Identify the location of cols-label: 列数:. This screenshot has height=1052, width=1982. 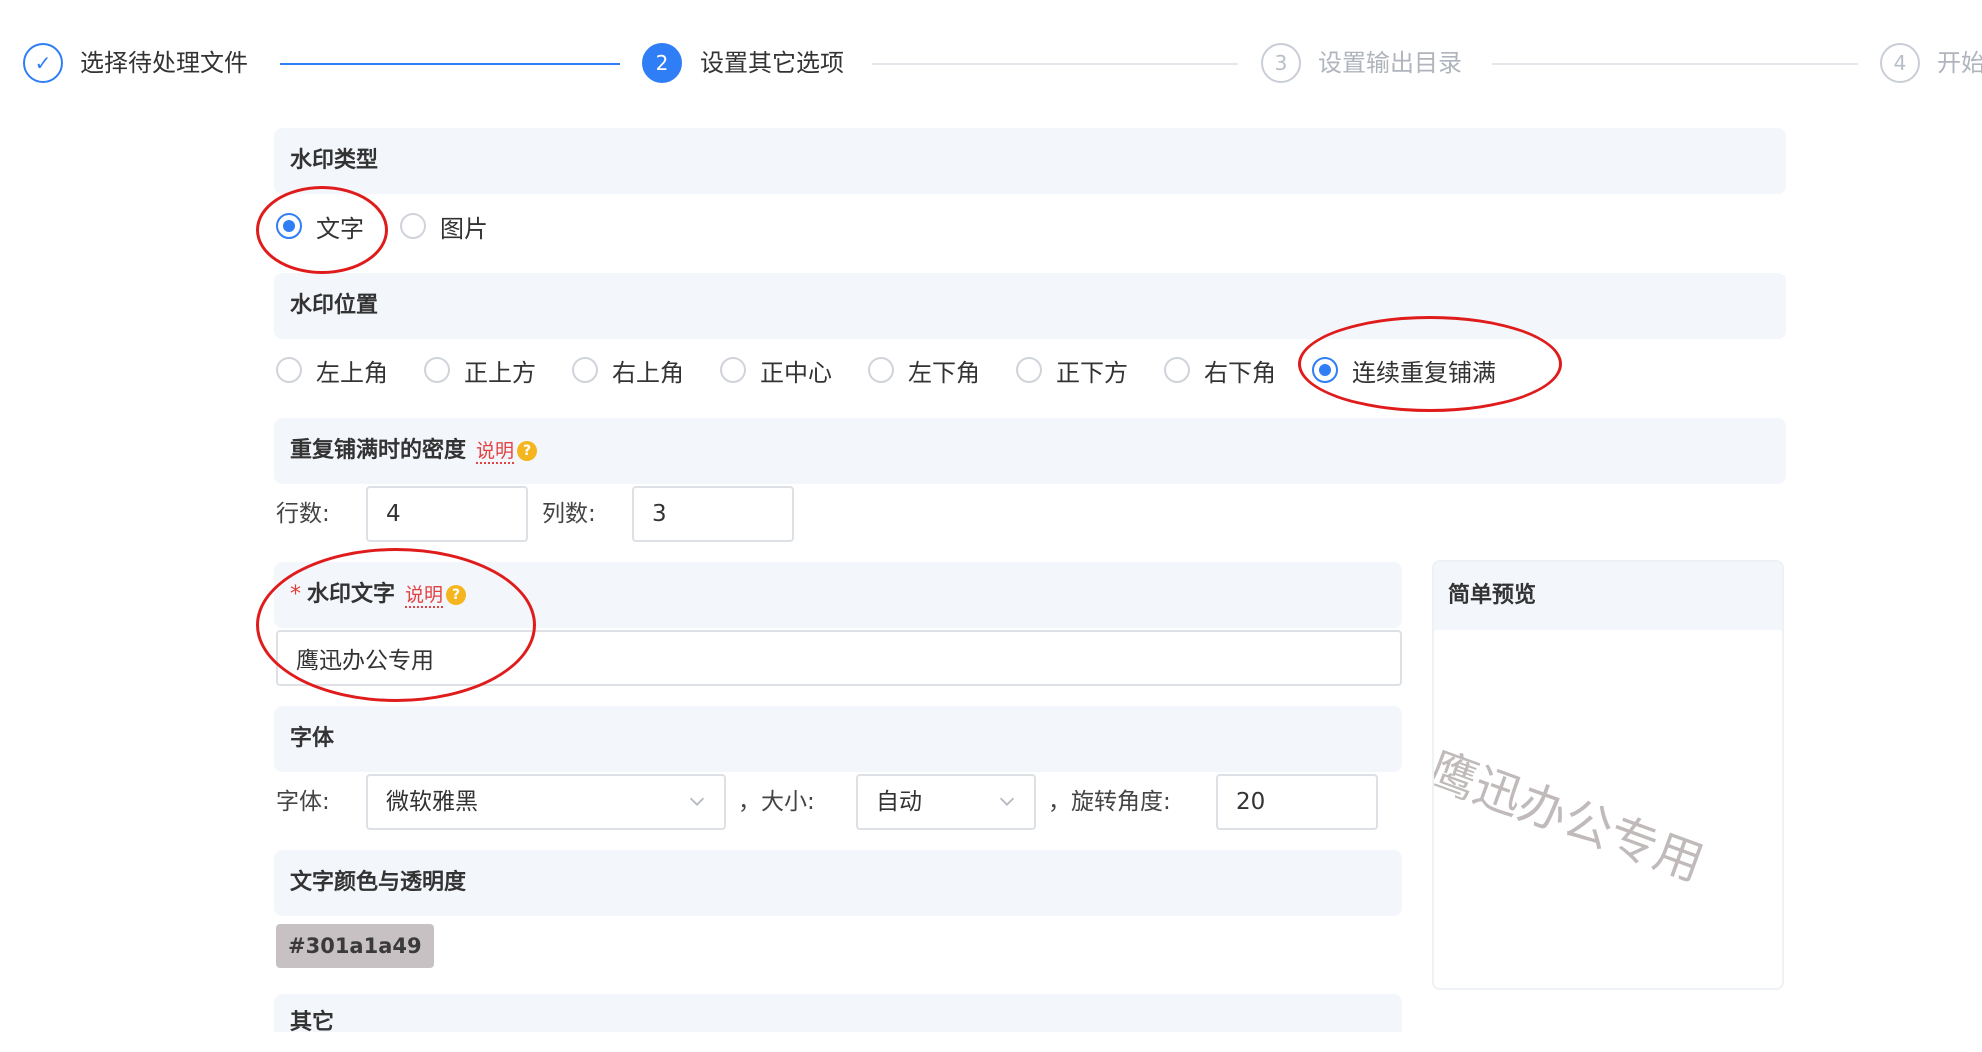
(569, 514).